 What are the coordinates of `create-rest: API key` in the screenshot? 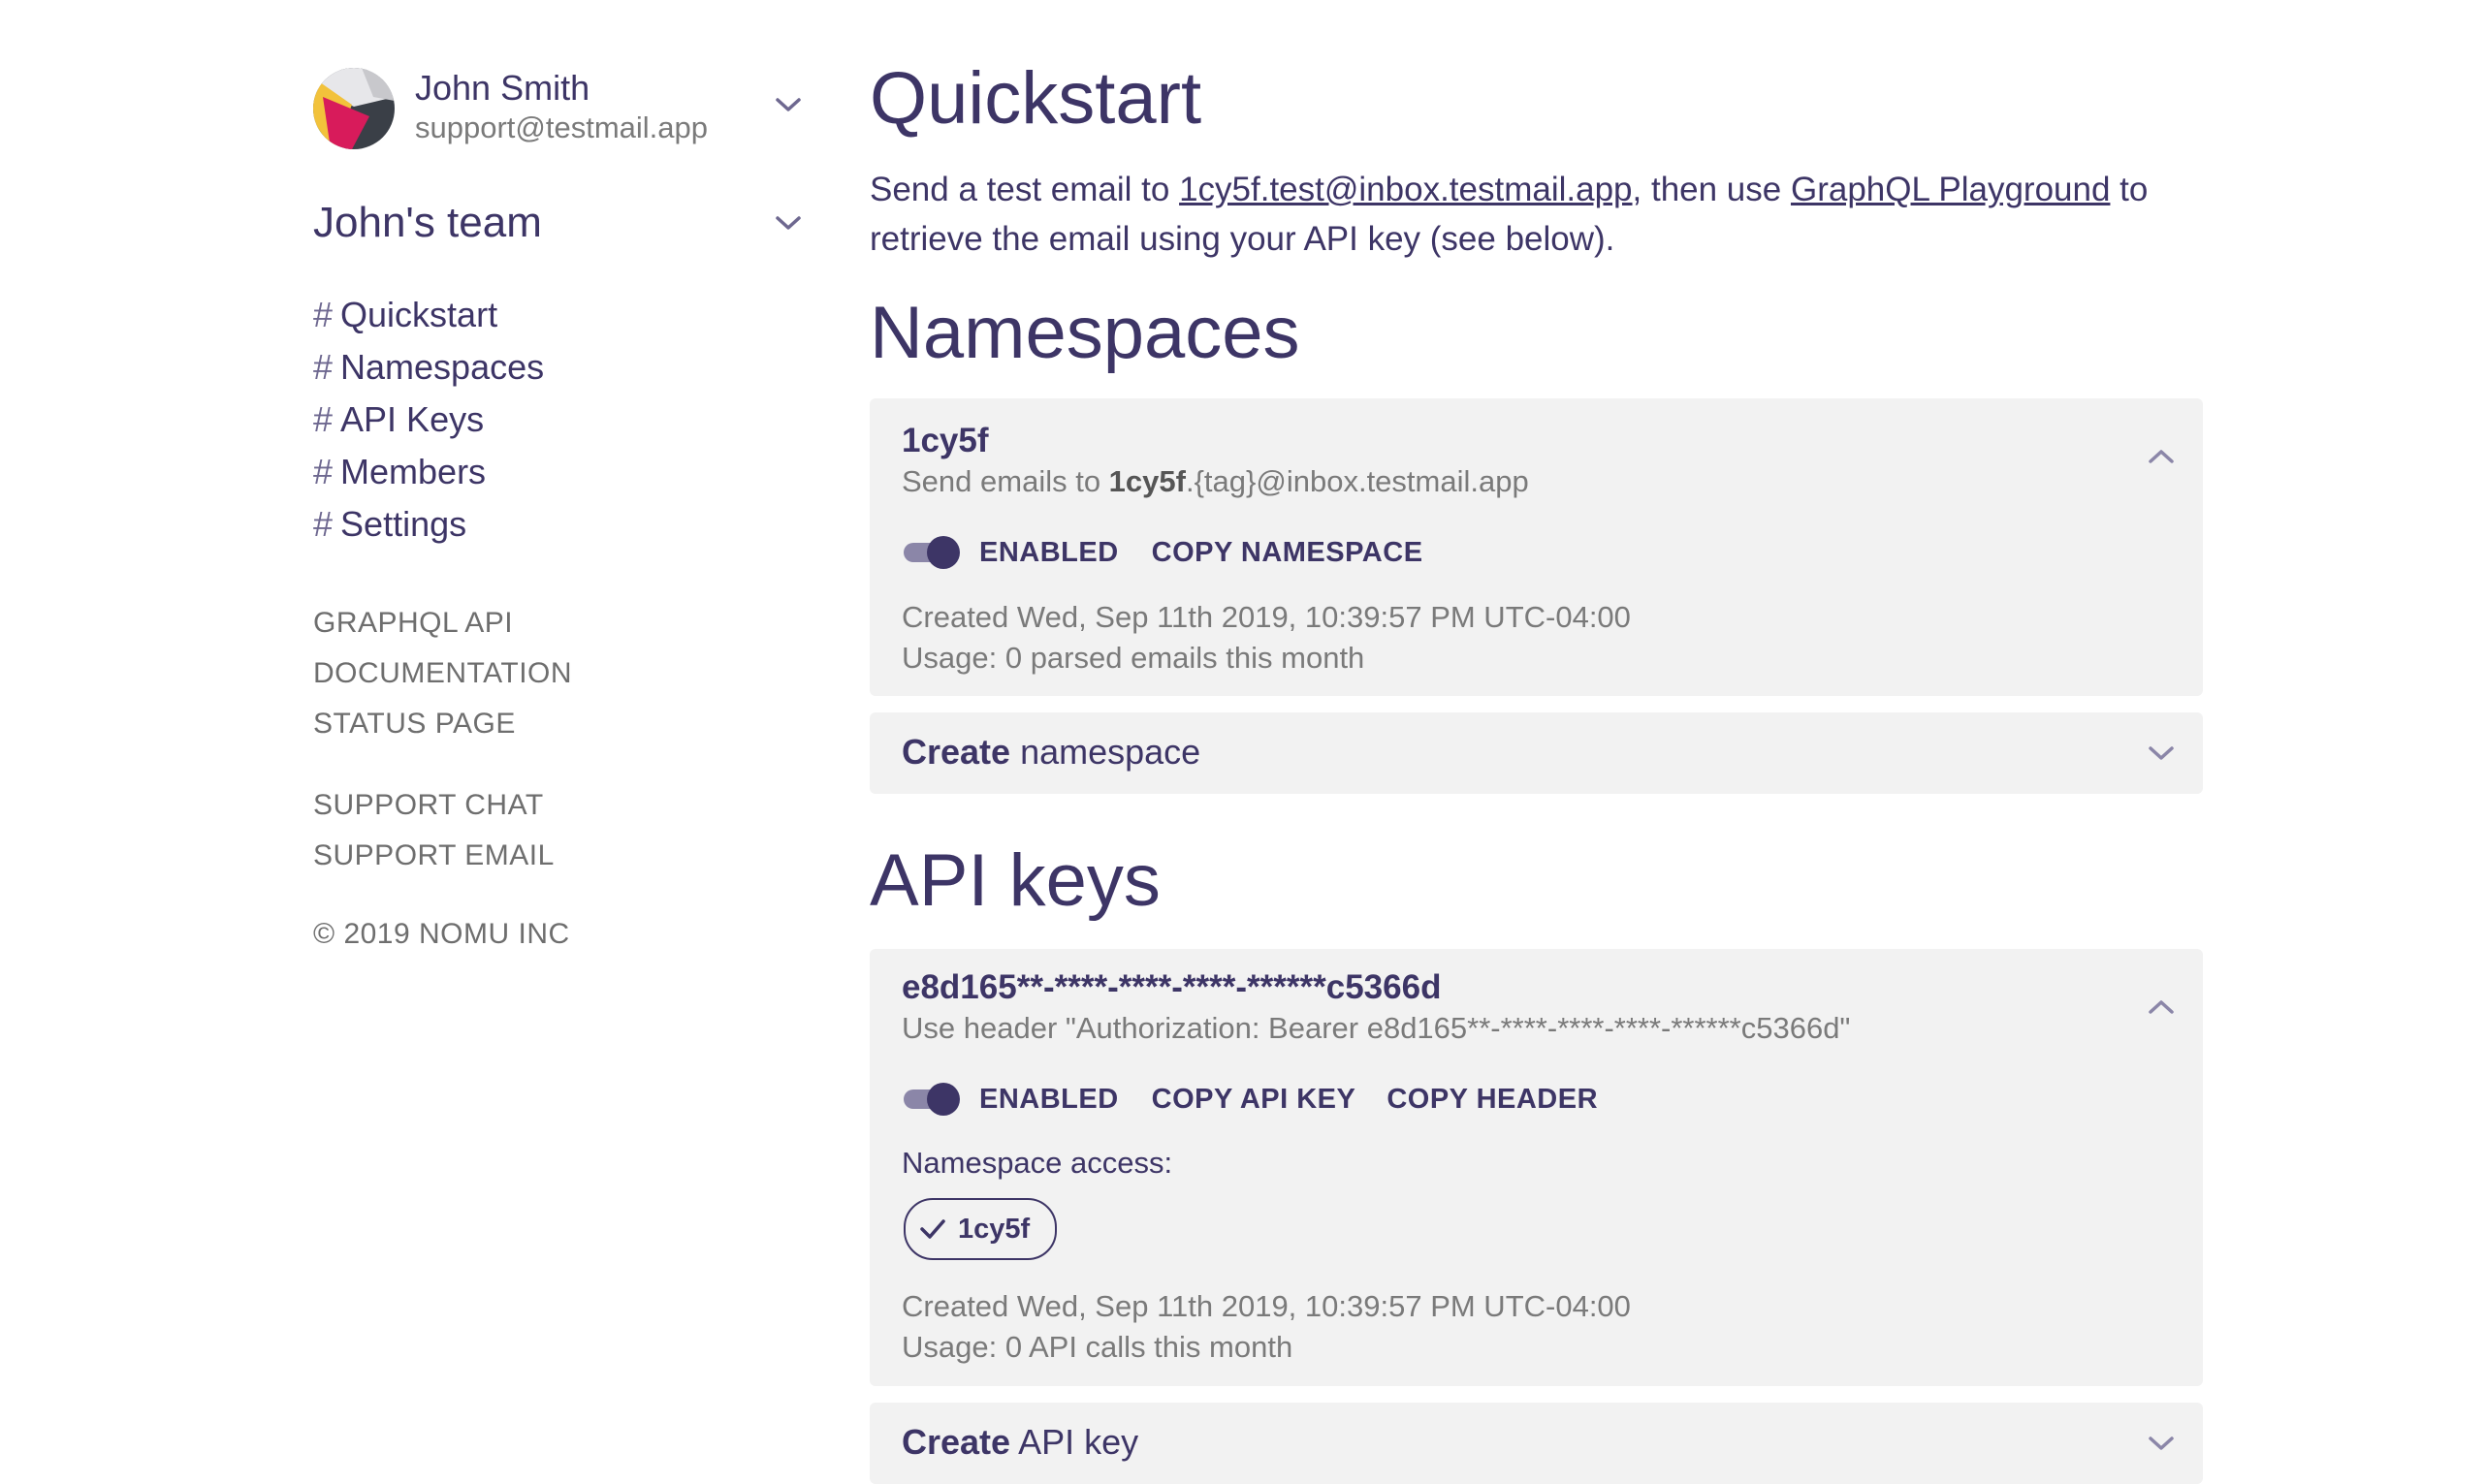 It's located at (1074, 1442).